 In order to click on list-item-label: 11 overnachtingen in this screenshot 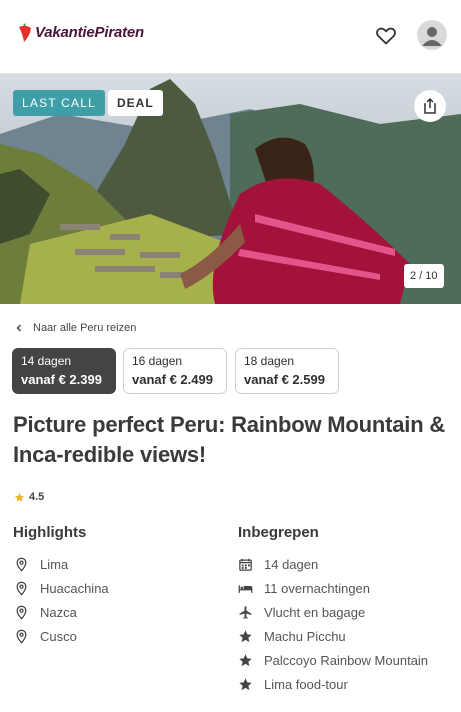, I will do `click(317, 588)`.